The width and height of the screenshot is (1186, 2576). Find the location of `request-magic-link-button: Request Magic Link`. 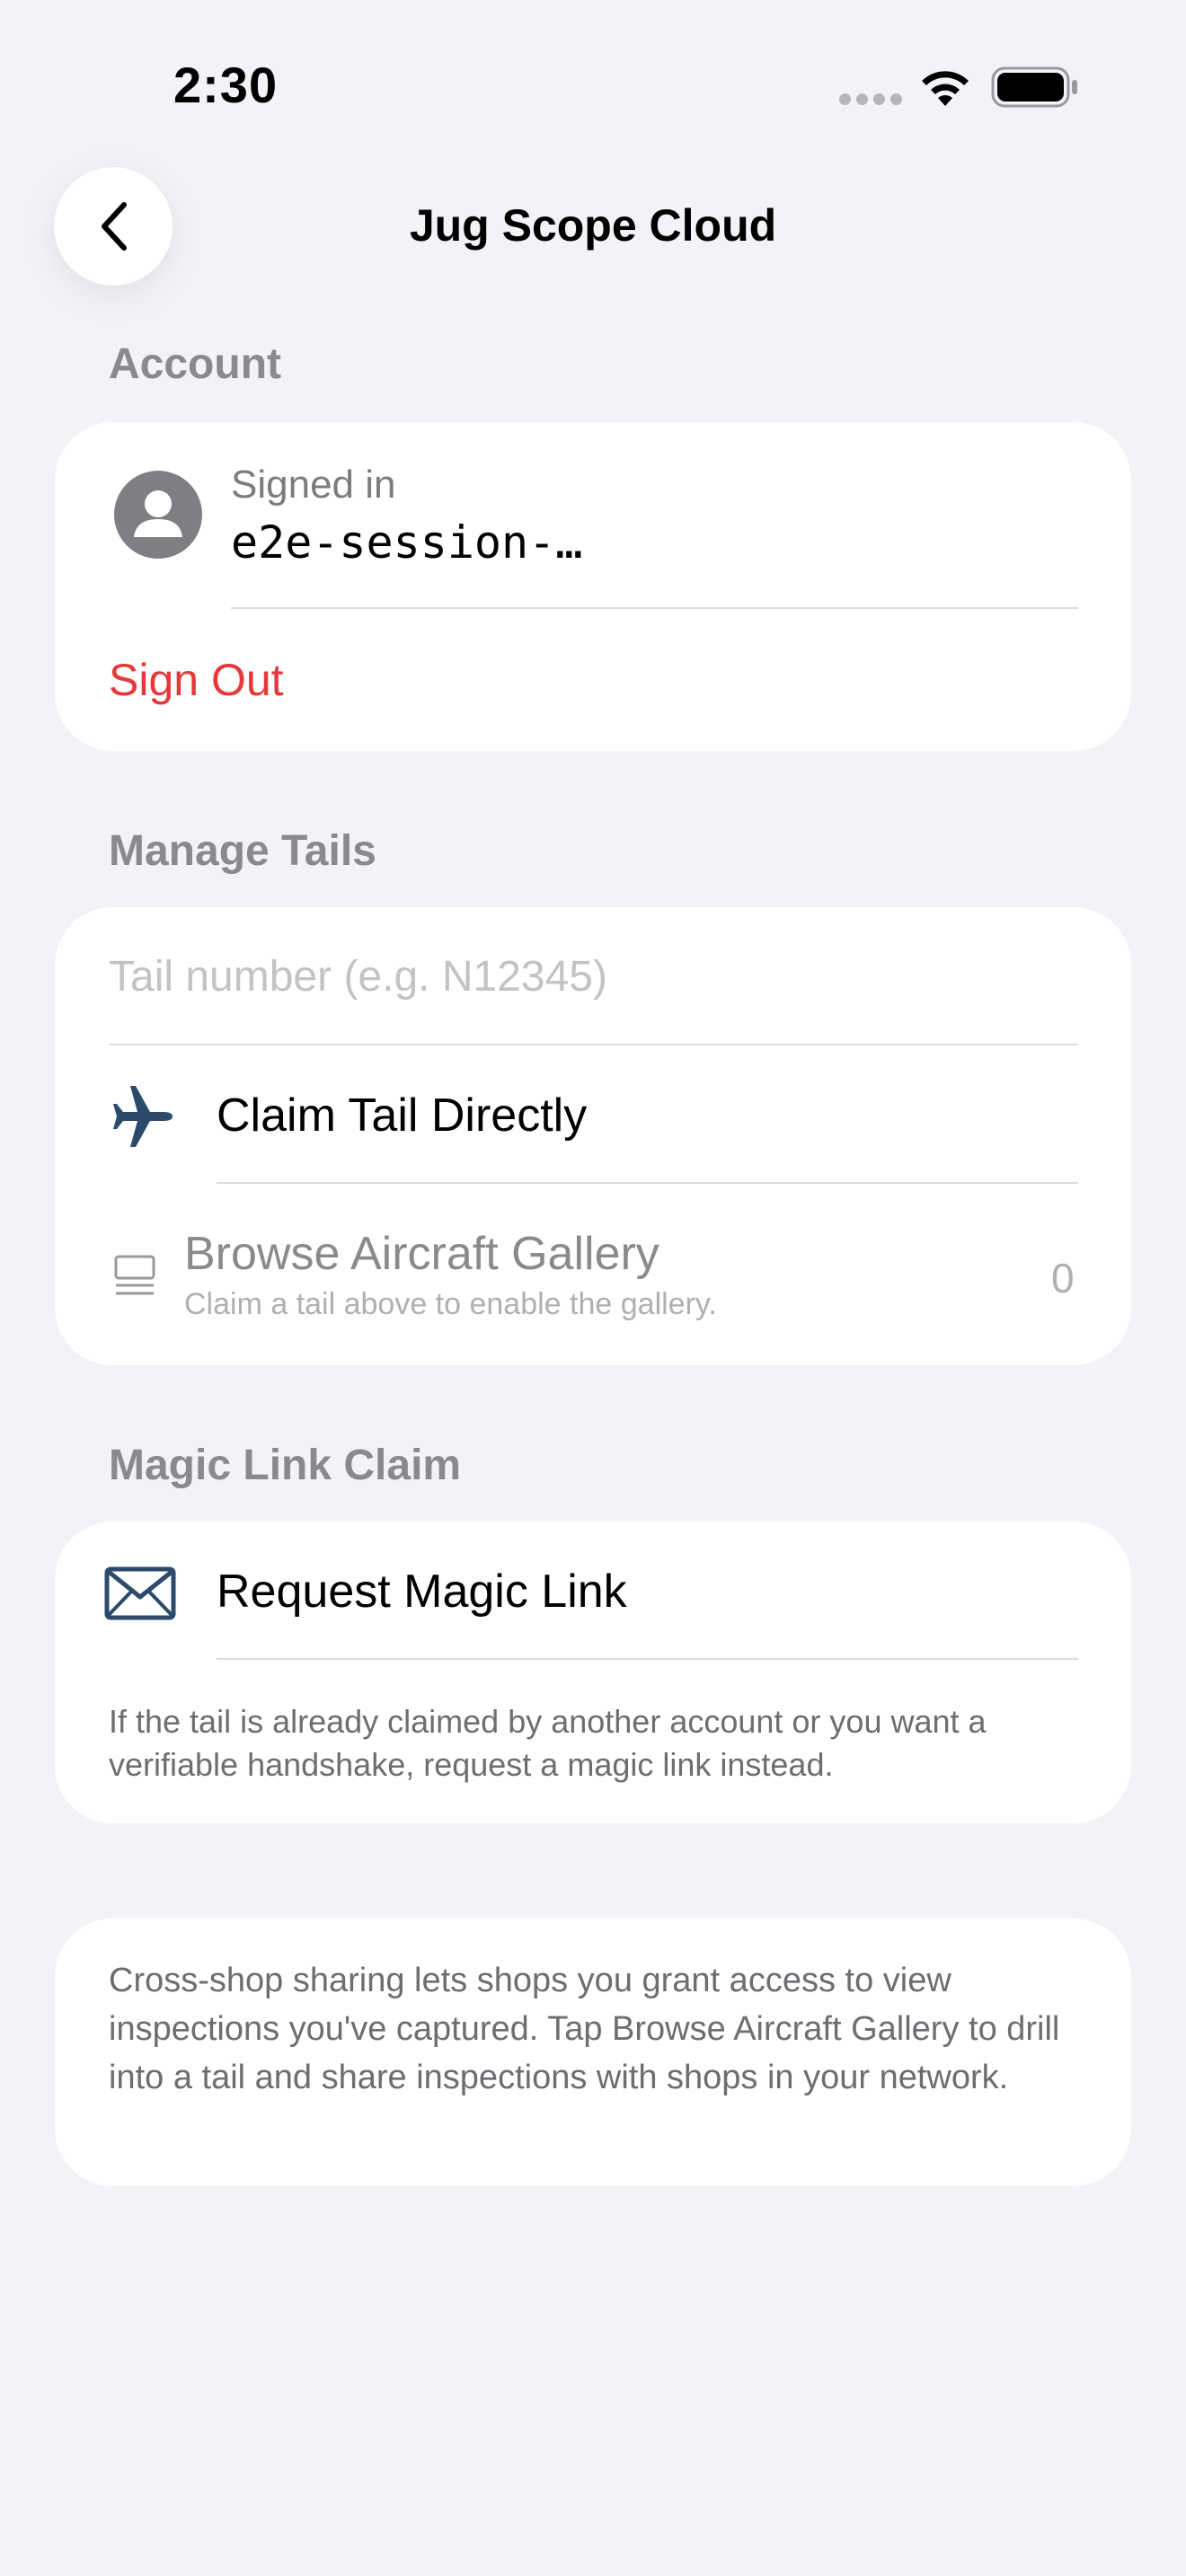

request-magic-link-button: Request Magic Link is located at coordinates (422, 1592).